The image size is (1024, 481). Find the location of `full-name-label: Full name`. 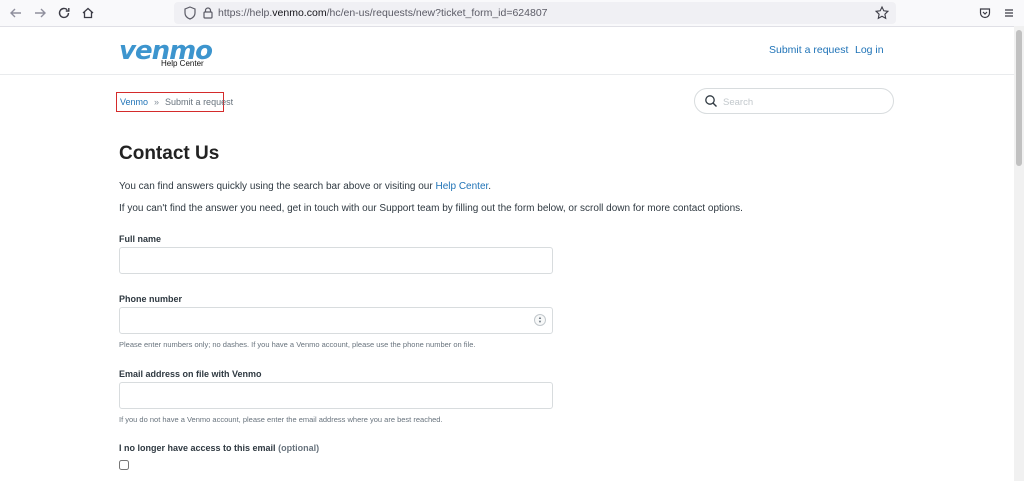

full-name-label: Full name is located at coordinates (140, 239).